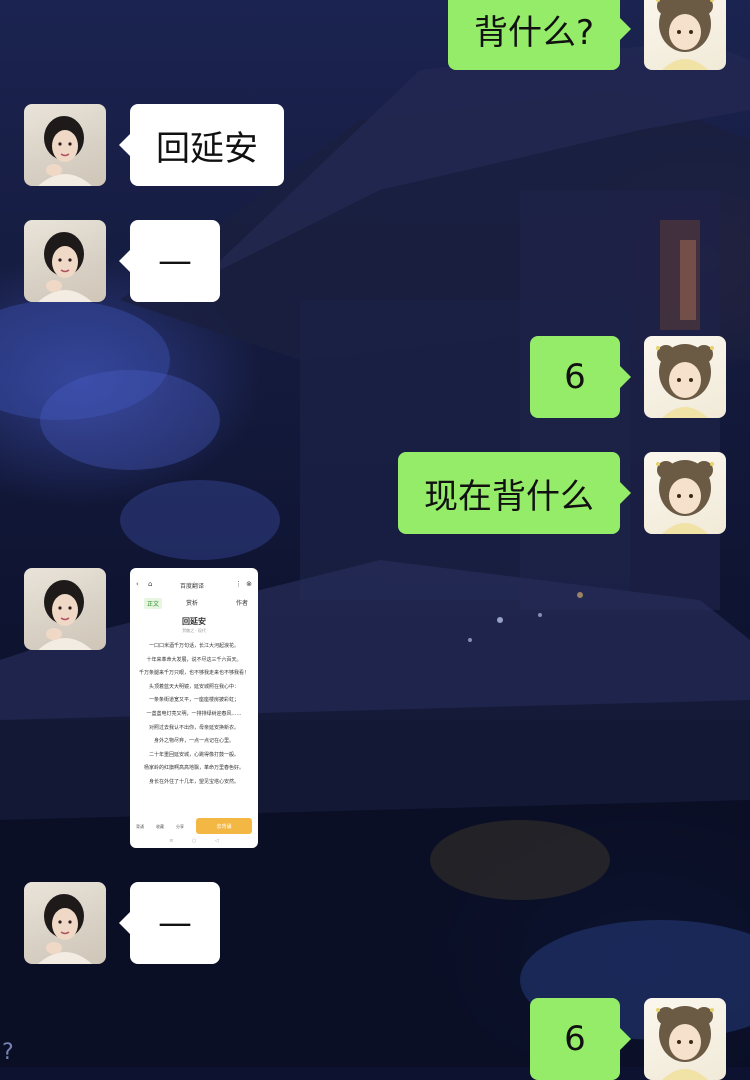 Image resolution: width=750 pixels, height=1080 pixels. Describe the element at coordinates (193, 741) in the screenshot. I see `poem-line: 身外之物尽弃，一点一点记在心里。` at that location.